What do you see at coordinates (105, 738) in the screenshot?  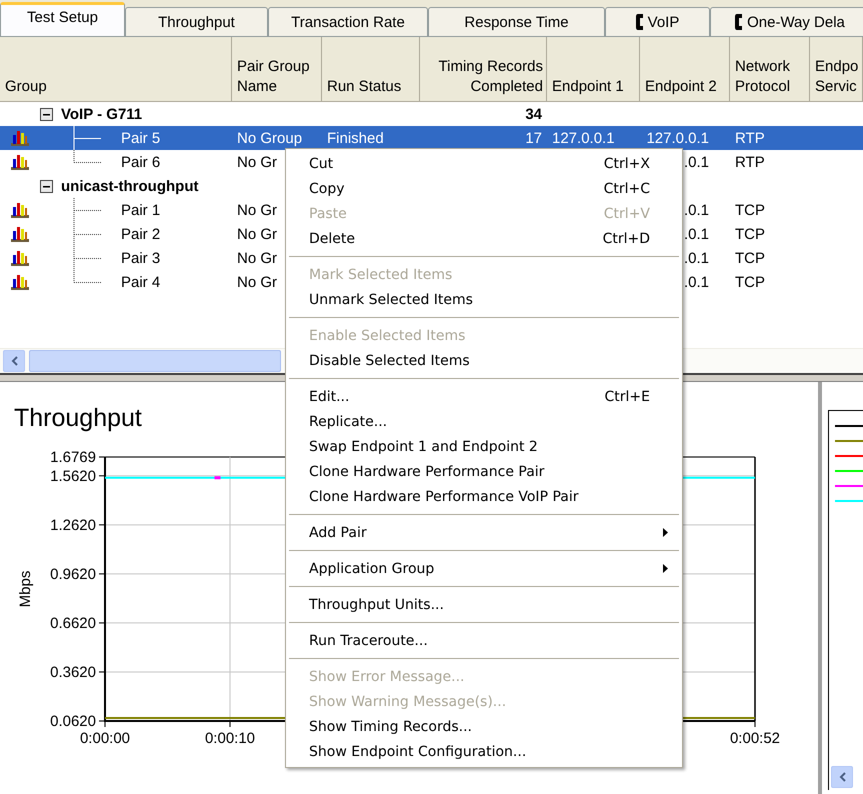 I see `x-tick-label: 0:00:00` at bounding box center [105, 738].